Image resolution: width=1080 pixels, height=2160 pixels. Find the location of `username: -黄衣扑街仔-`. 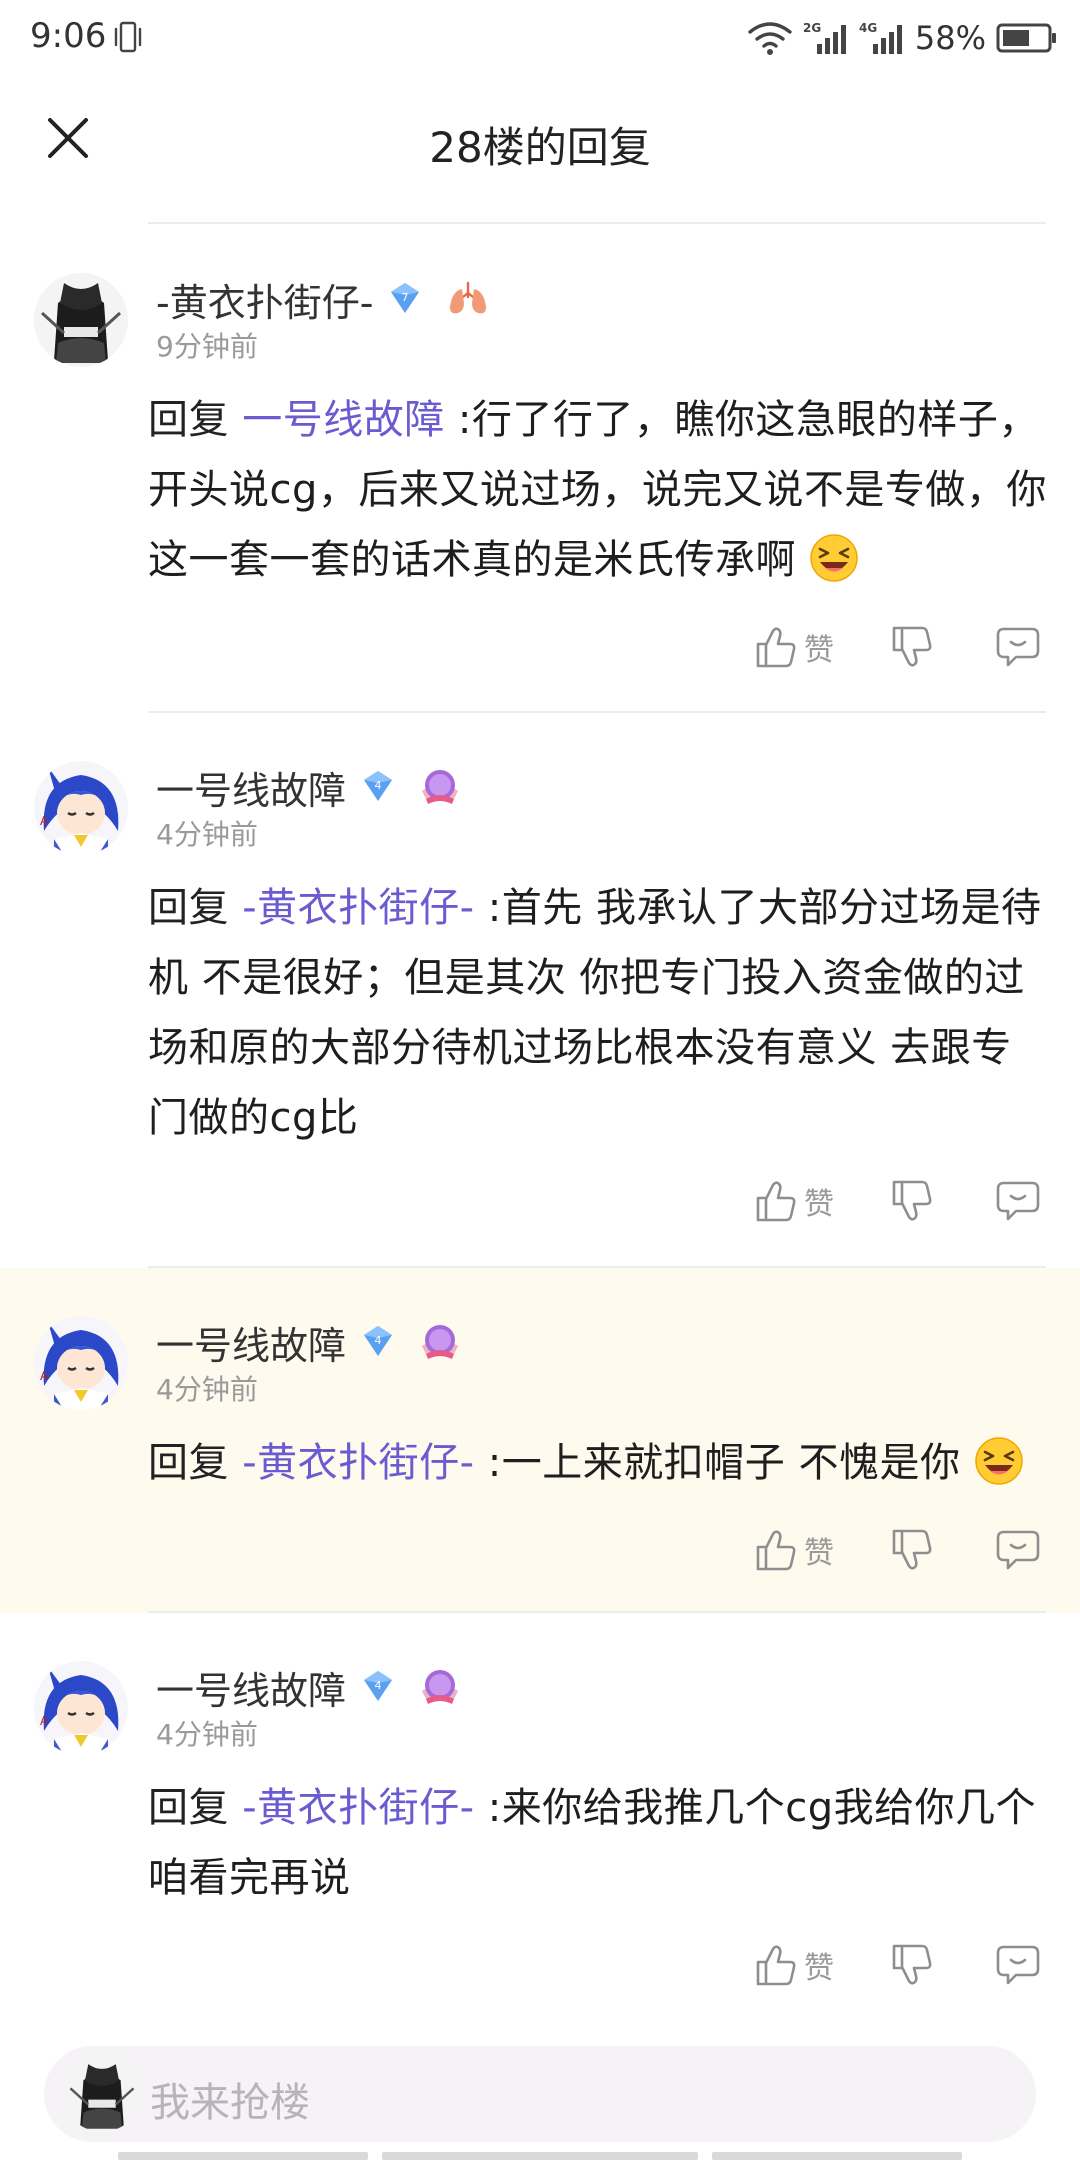

username: -黄衣扑街仔- is located at coordinates (264, 299).